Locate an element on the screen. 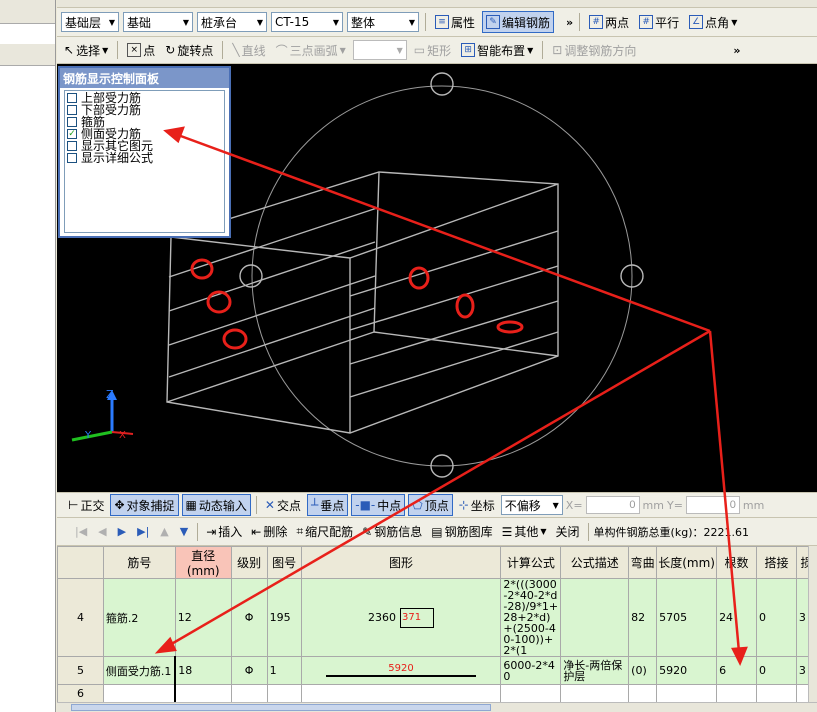 The height and width of the screenshot is (712, 817). vertex-toggle: ⬠ 顶点 is located at coordinates (430, 505).